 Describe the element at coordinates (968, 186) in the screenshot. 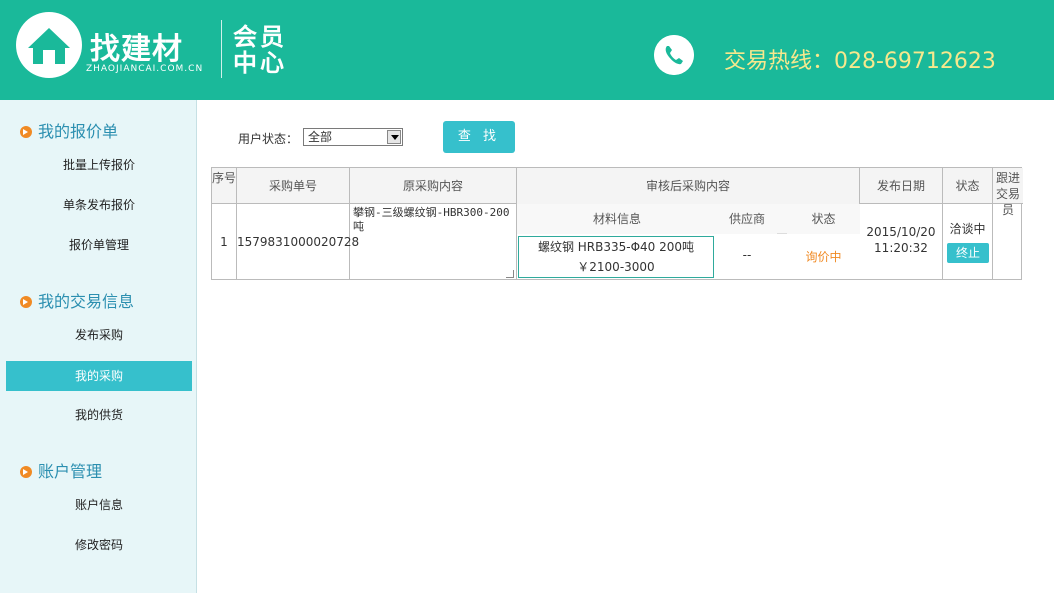

I see `header-status: 状态` at that location.